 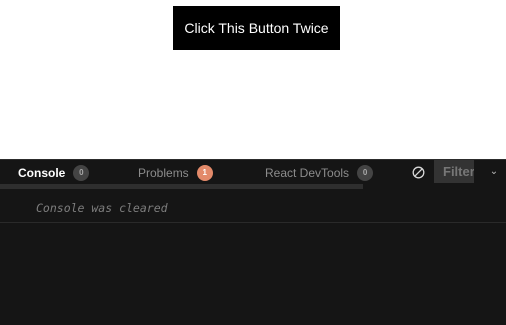 What do you see at coordinates (365, 172) in the screenshot?
I see `react-devtools-count-badge: 0` at bounding box center [365, 172].